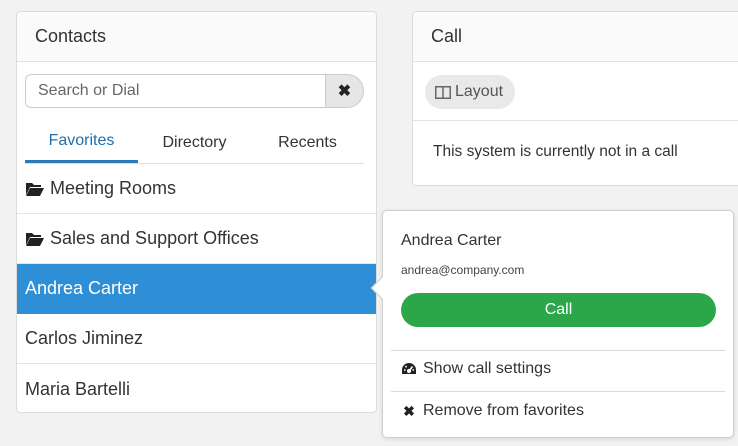  I want to click on contact-name: Andrea Carter, so click(451, 240).